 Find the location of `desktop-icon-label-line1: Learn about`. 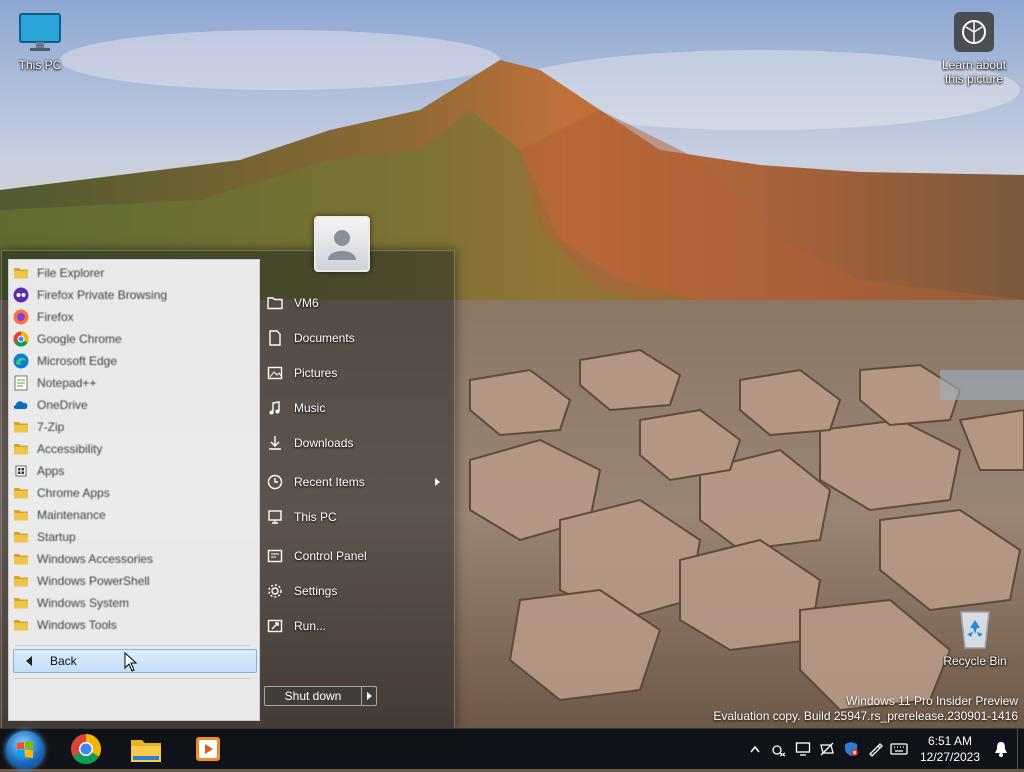

desktop-icon-label-line1: Learn about is located at coordinates (974, 65).